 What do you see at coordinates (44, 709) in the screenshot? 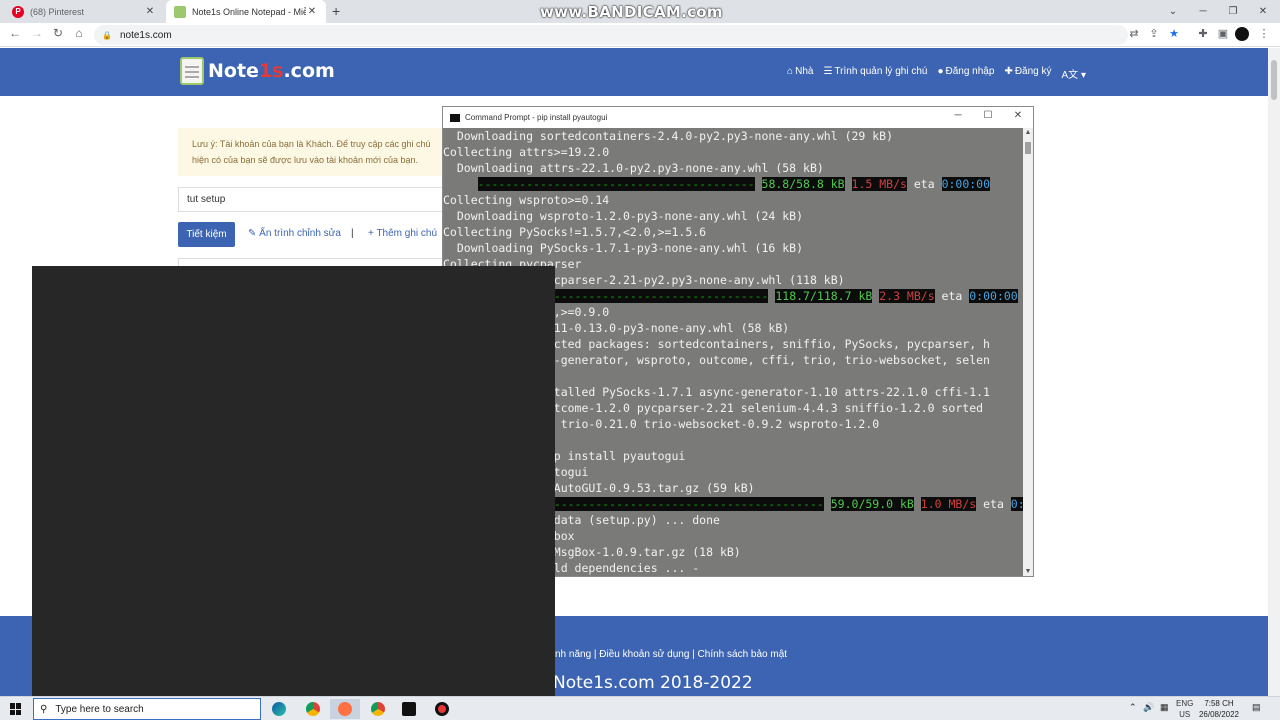
I see `search-icon: ⚲` at bounding box center [44, 709].